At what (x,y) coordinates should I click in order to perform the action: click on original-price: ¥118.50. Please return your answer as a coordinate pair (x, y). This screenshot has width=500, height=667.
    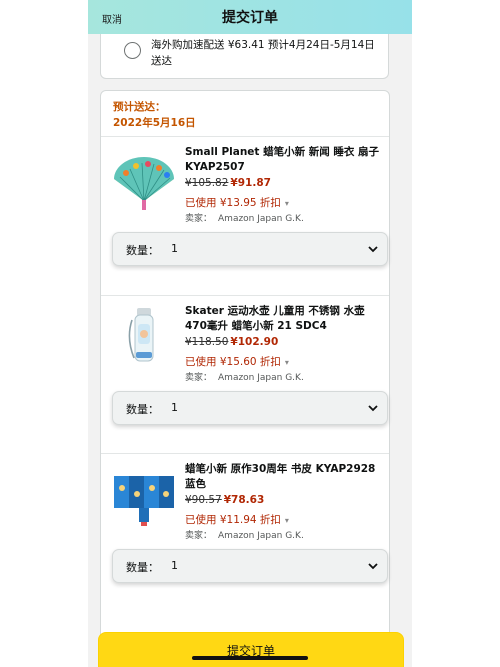
    Looking at the image, I should click on (207, 342).